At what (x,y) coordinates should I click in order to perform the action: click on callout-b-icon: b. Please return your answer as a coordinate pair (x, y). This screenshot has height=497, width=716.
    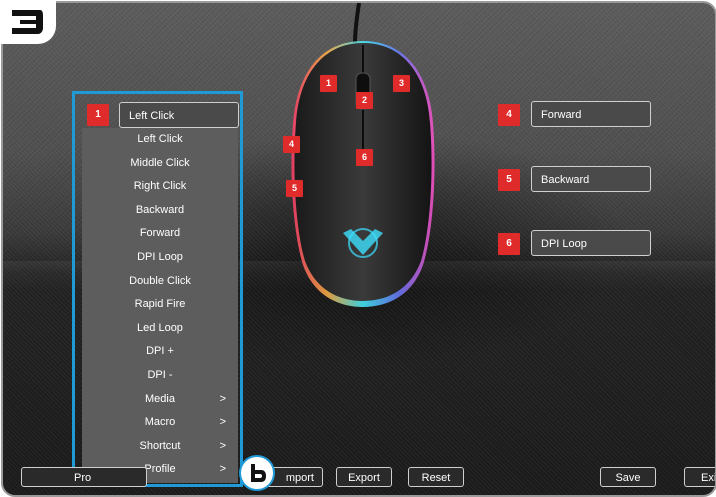
    Looking at the image, I should click on (257, 473).